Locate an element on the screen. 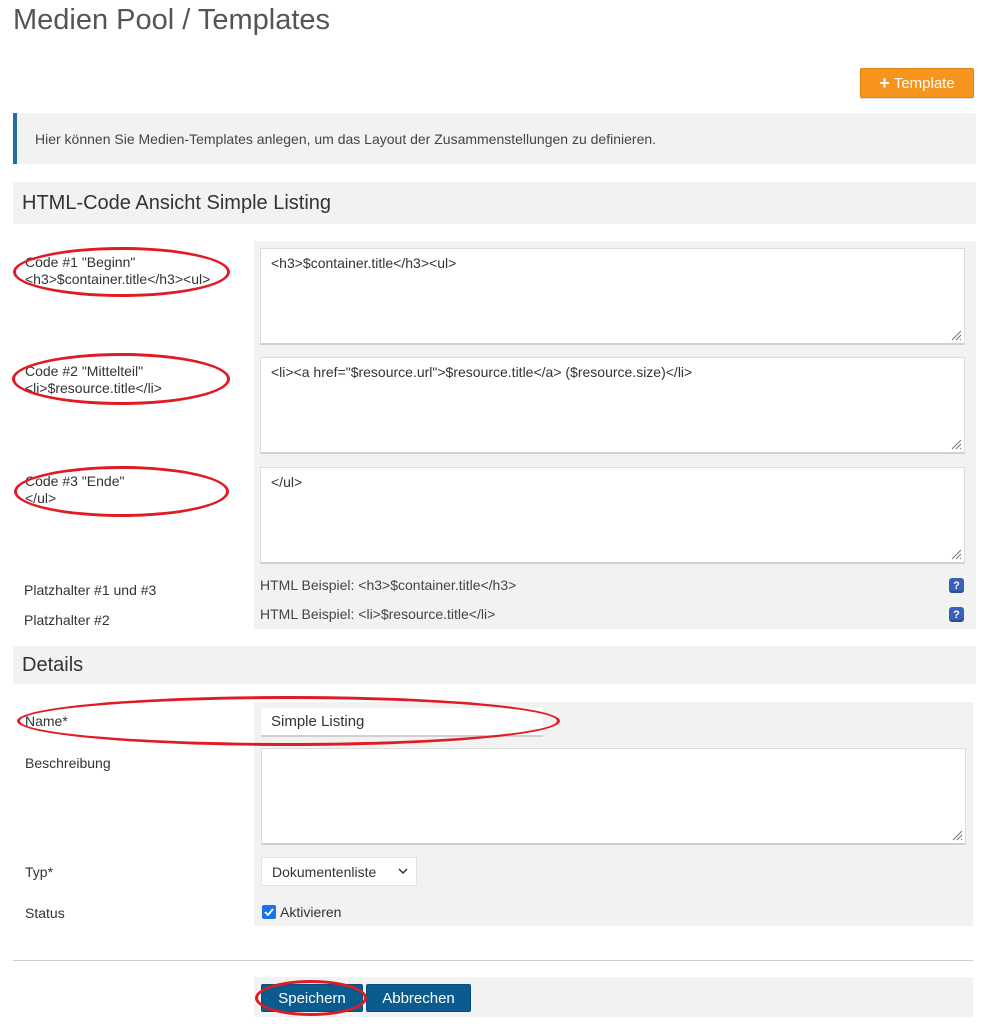 Image resolution: width=986 pixels, height=1024 pixels. details-title: Details is located at coordinates (53, 664).